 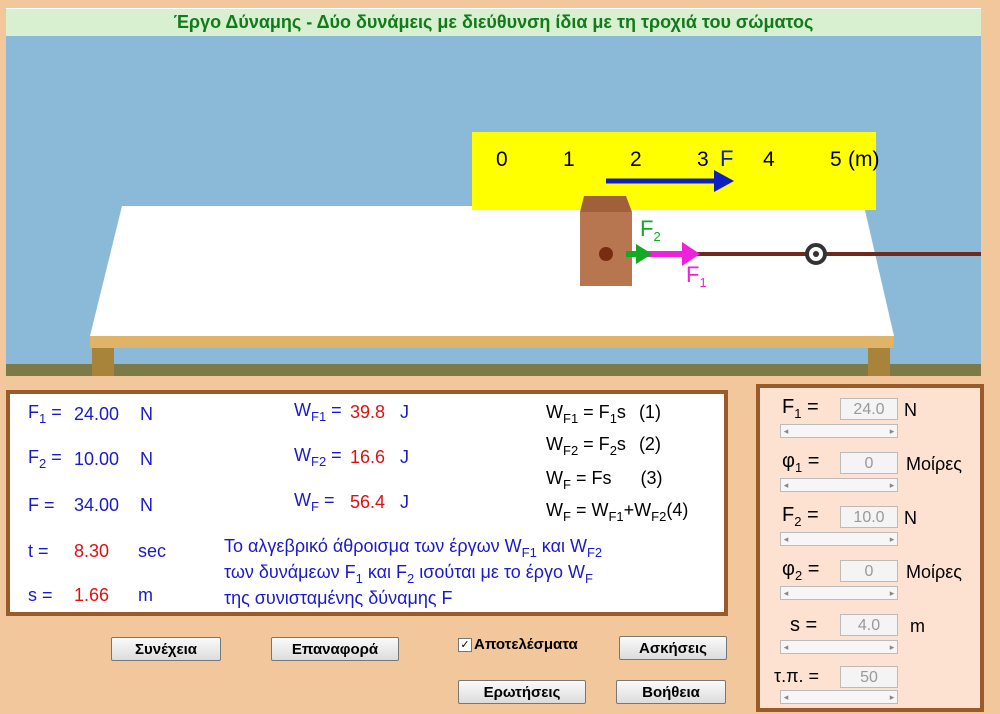 I want to click on wf2-unit: J, so click(x=404, y=457).